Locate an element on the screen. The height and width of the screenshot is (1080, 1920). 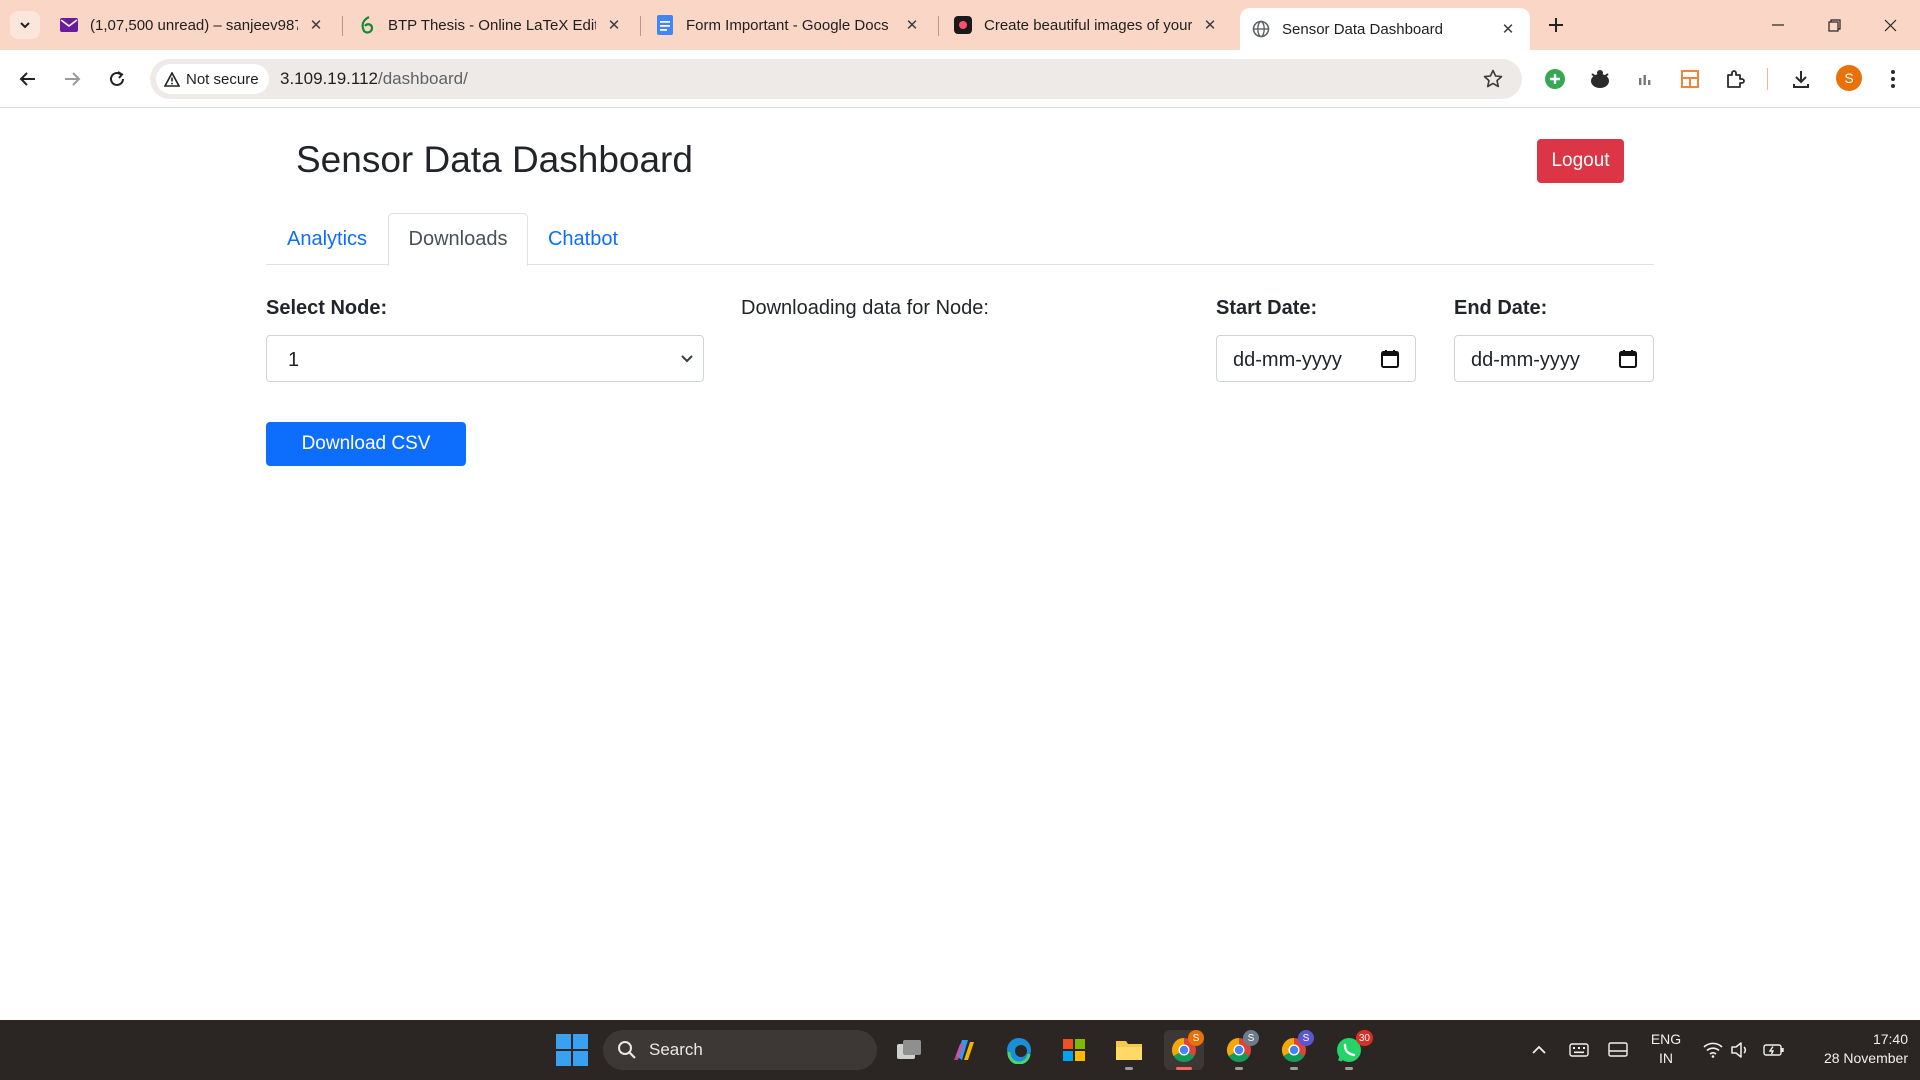
docs-icon is located at coordinates (665, 25).